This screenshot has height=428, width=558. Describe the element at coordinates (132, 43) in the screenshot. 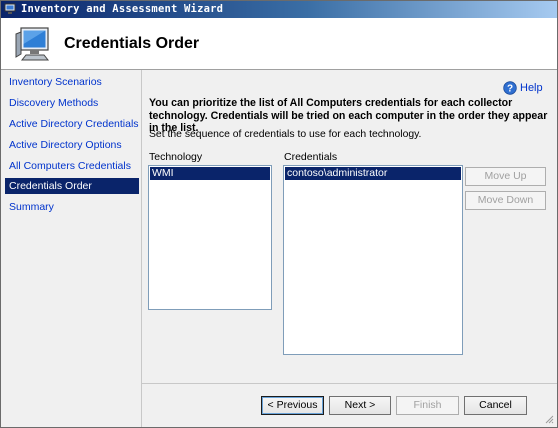

I see `page-title: Credentials Order` at that location.